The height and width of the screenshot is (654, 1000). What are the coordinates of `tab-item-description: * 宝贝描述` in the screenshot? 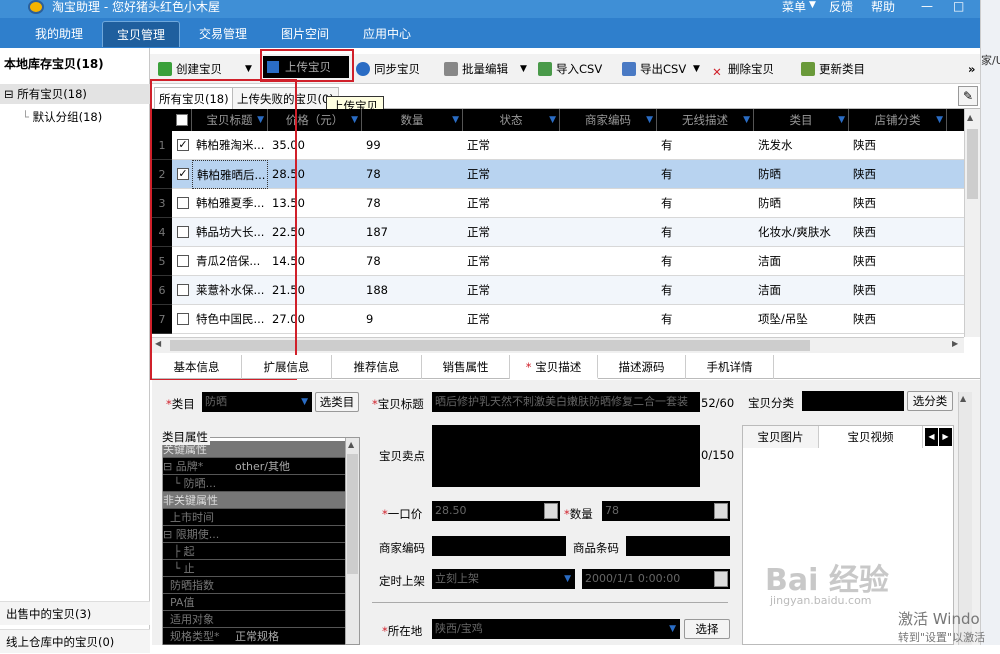 It's located at (554, 367).